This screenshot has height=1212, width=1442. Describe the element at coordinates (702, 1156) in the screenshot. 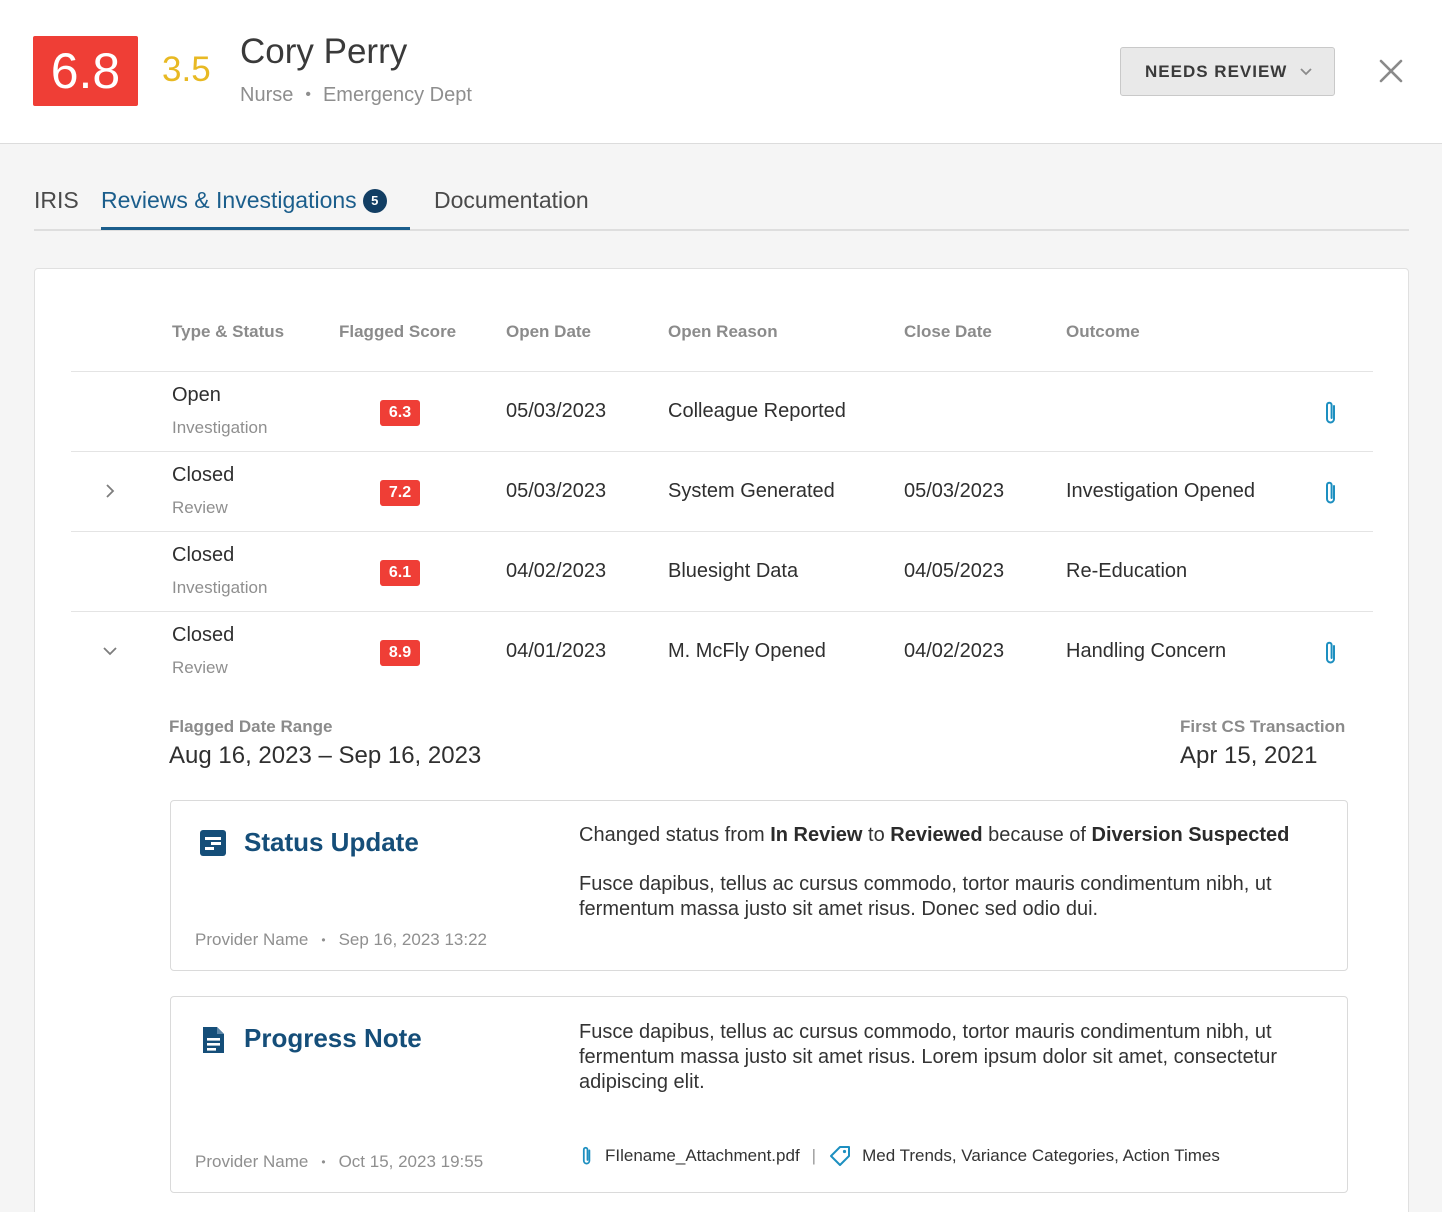

I see `attachment-filename: FIlename_Attachment.pdf` at that location.